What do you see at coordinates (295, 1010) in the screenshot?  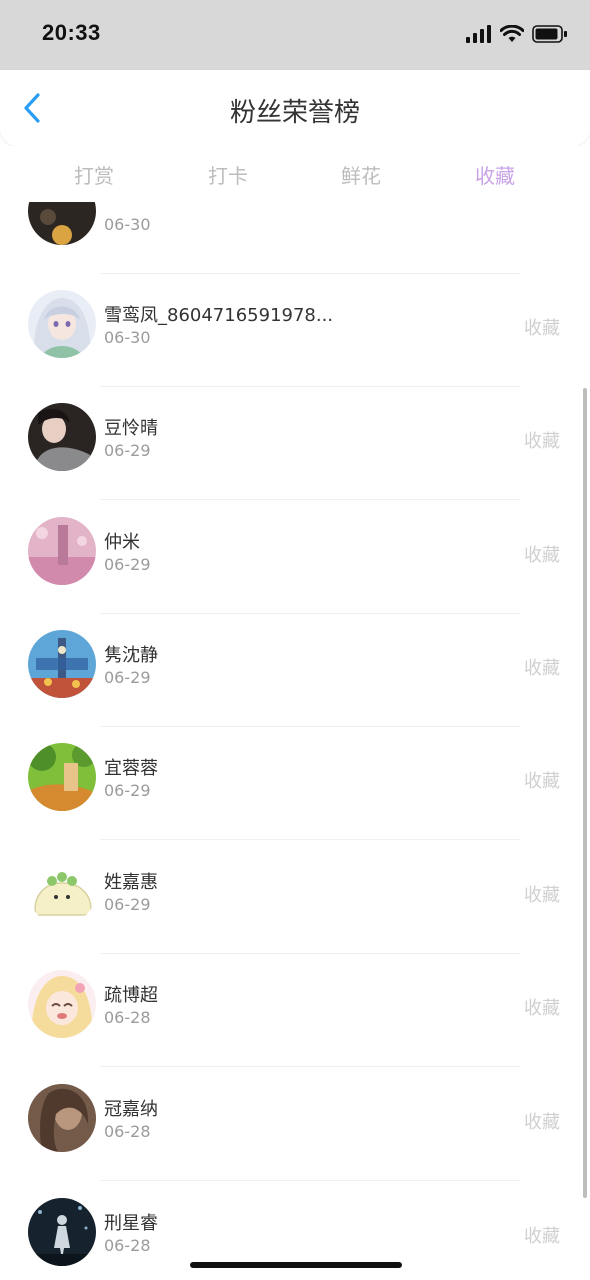 I see `list-item: 疏博超 06-28 收藏` at bounding box center [295, 1010].